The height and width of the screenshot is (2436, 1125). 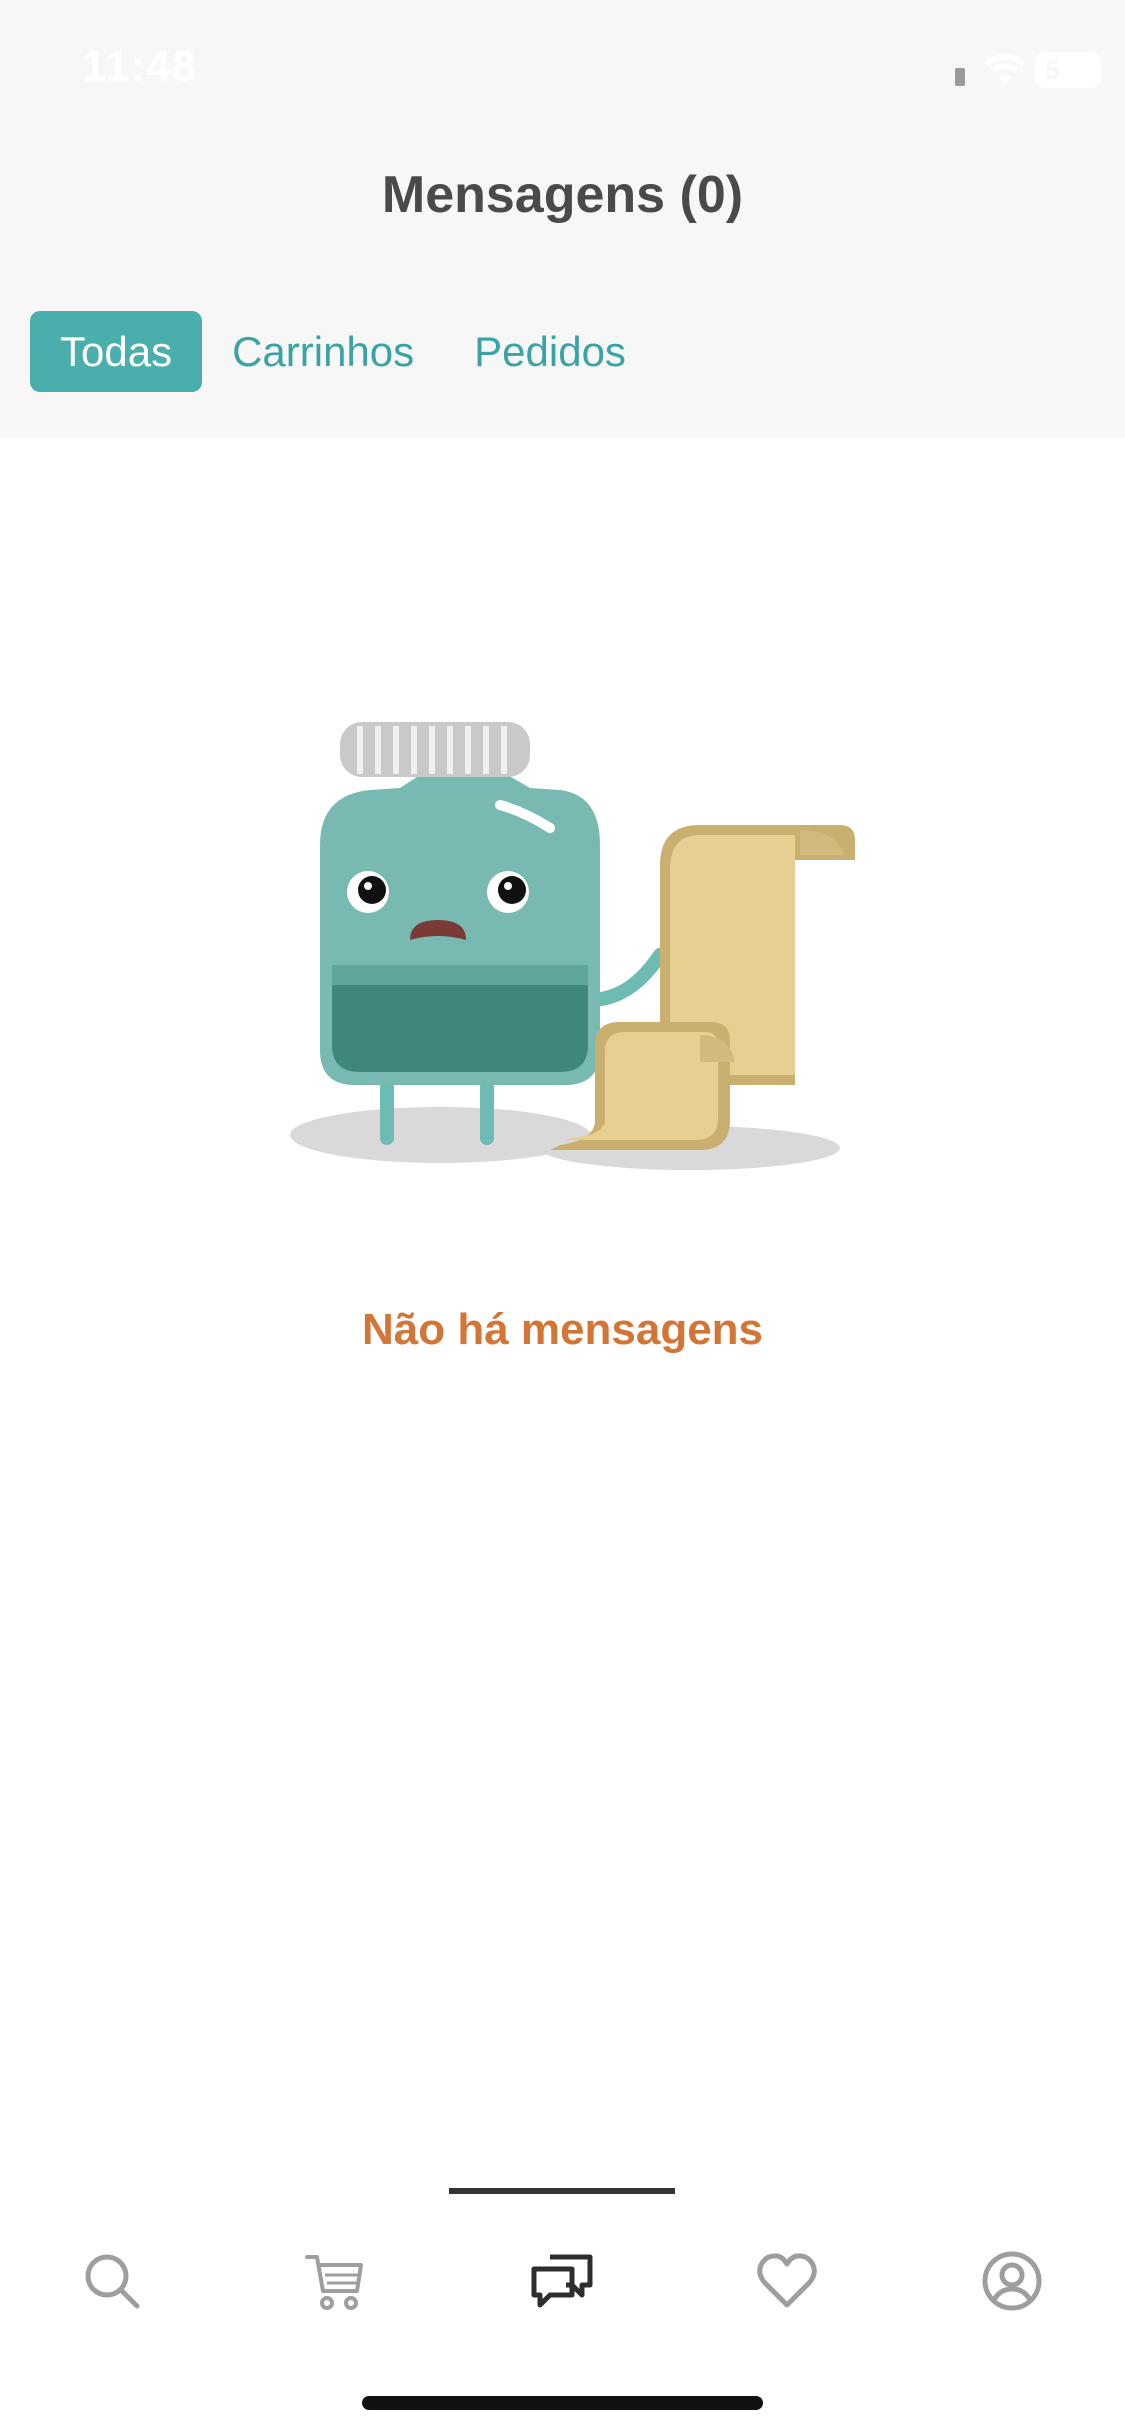 I want to click on battery-icon: 5, so click(x=1068, y=70).